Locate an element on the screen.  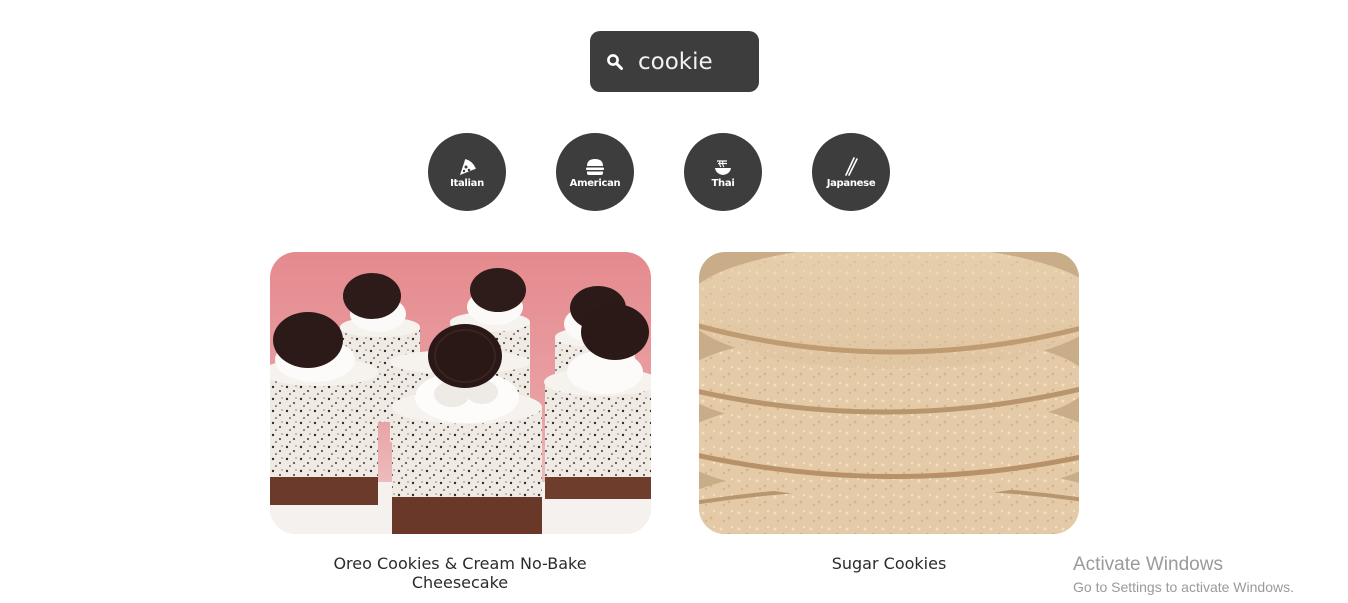
category-thai-button: Thai is located at coordinates (723, 172).